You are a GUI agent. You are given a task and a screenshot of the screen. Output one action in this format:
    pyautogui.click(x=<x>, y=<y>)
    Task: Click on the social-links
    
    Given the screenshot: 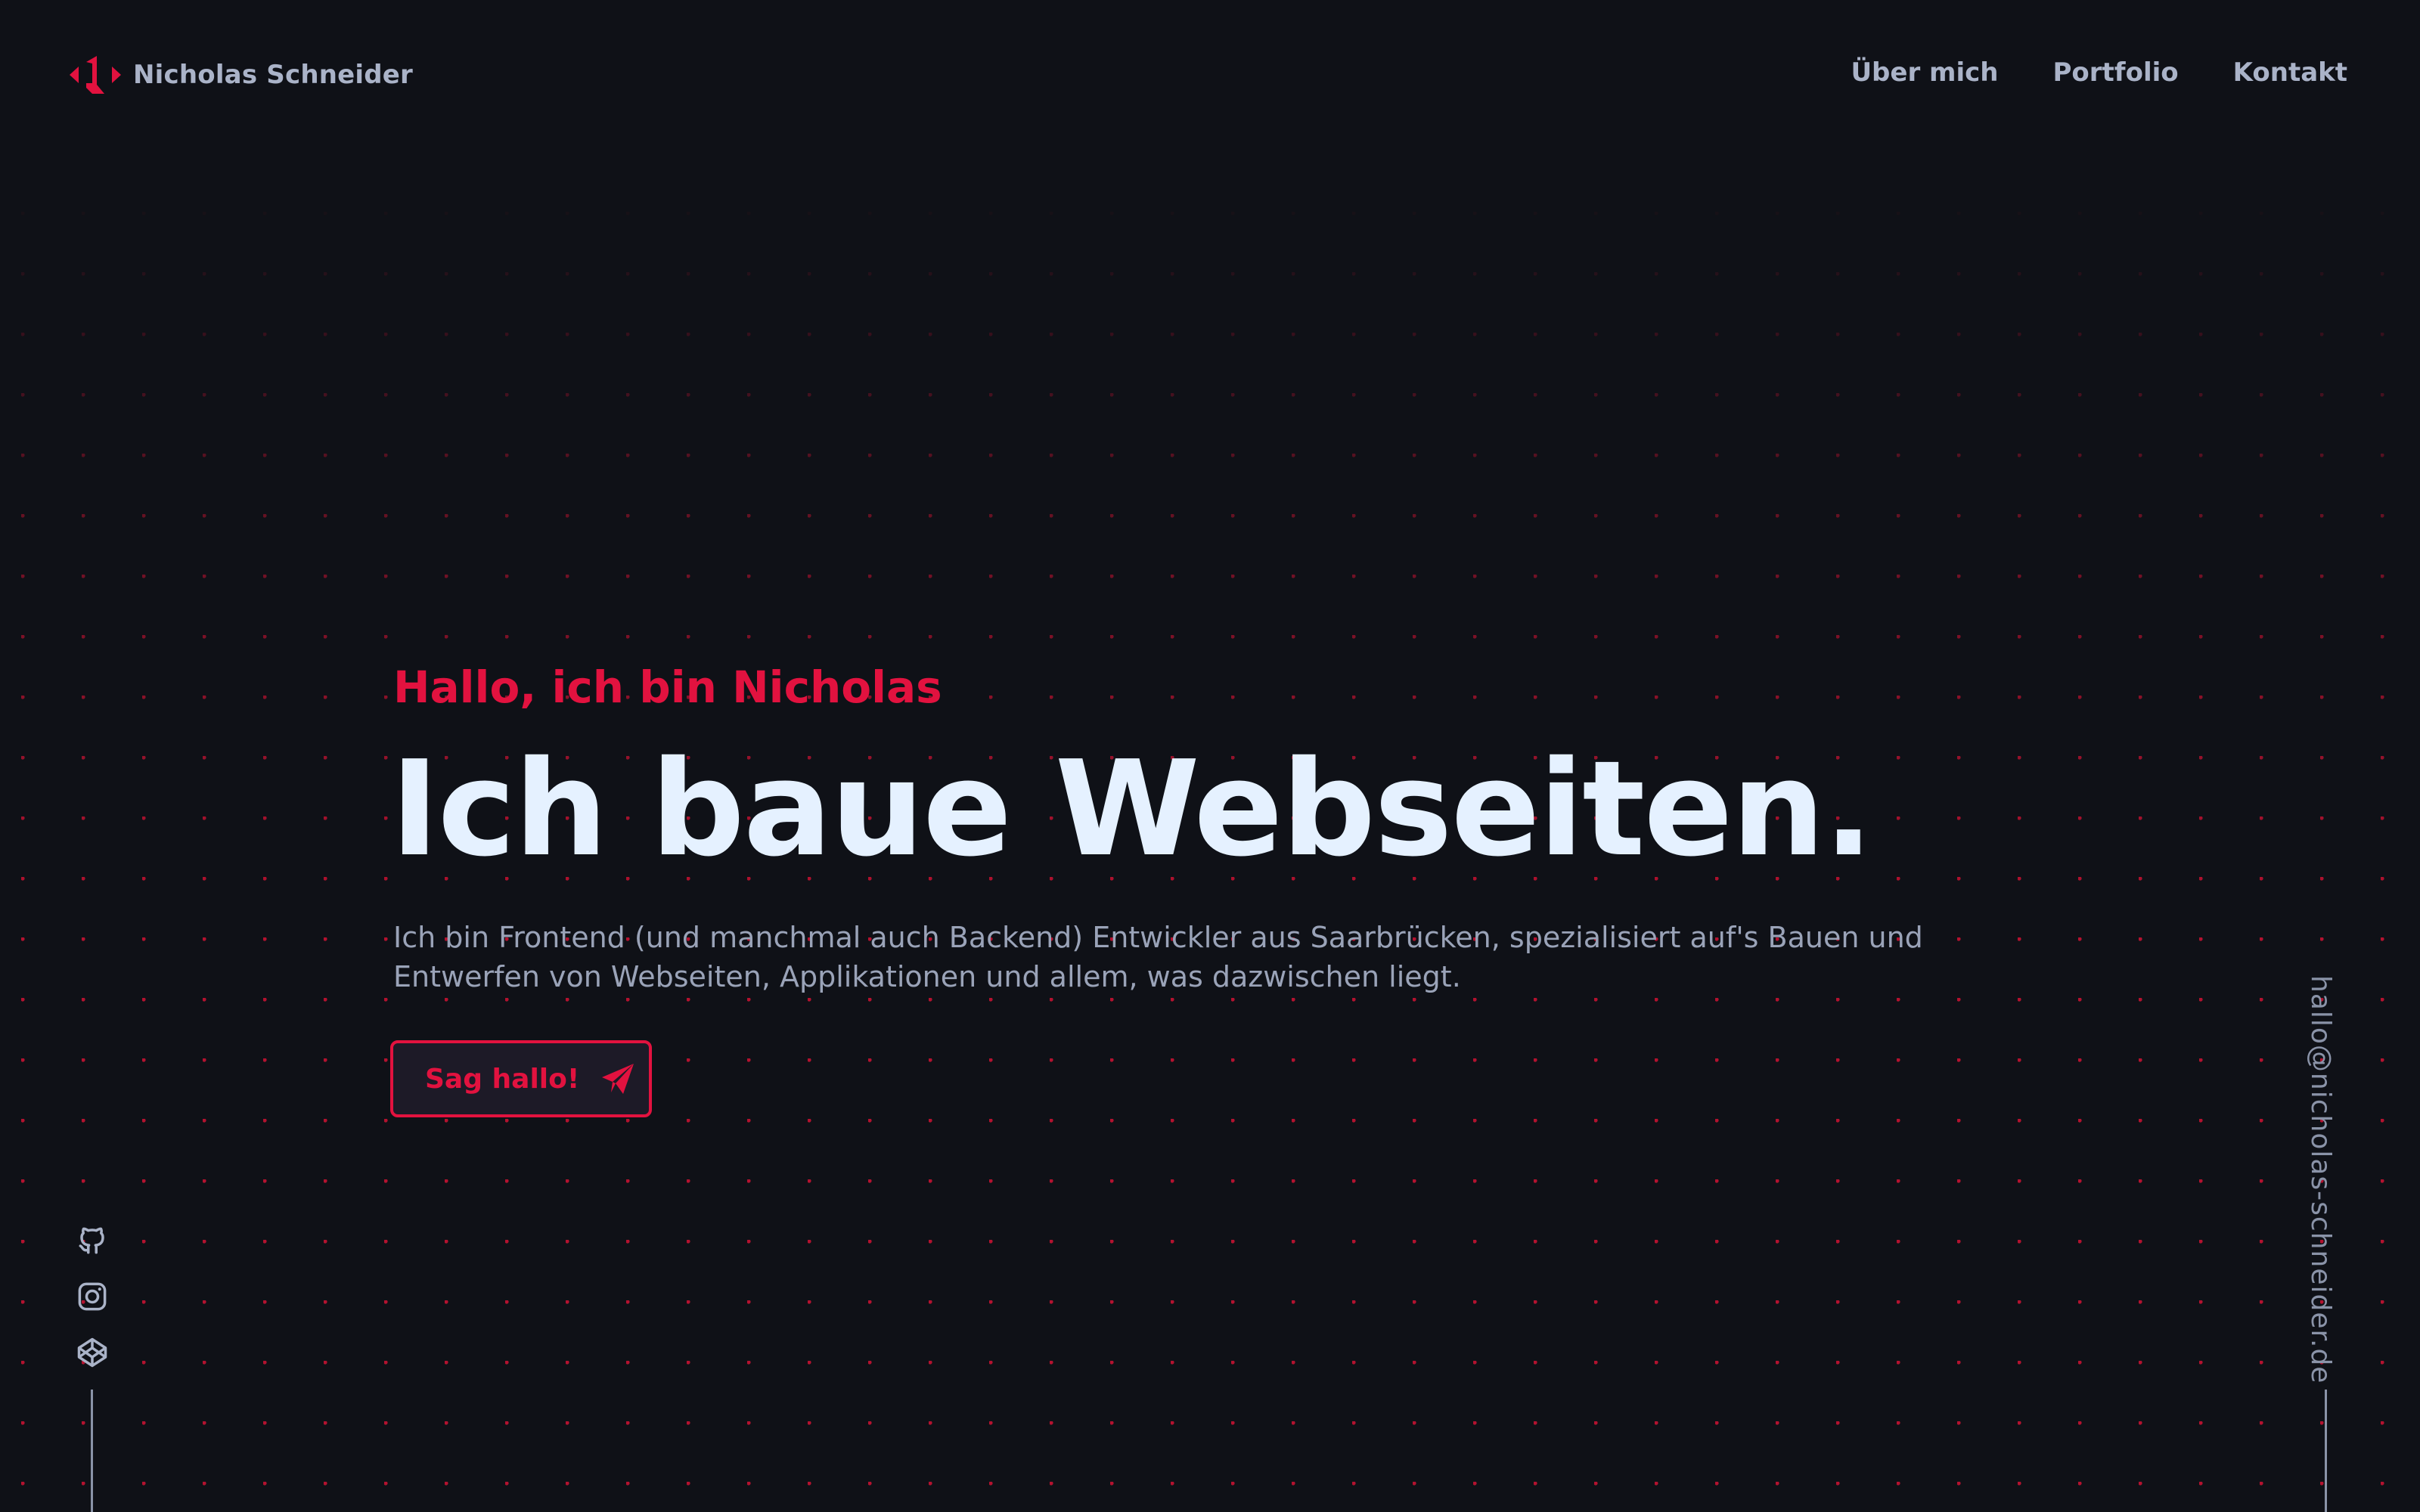 What is the action you would take?
    pyautogui.click(x=92, y=1296)
    